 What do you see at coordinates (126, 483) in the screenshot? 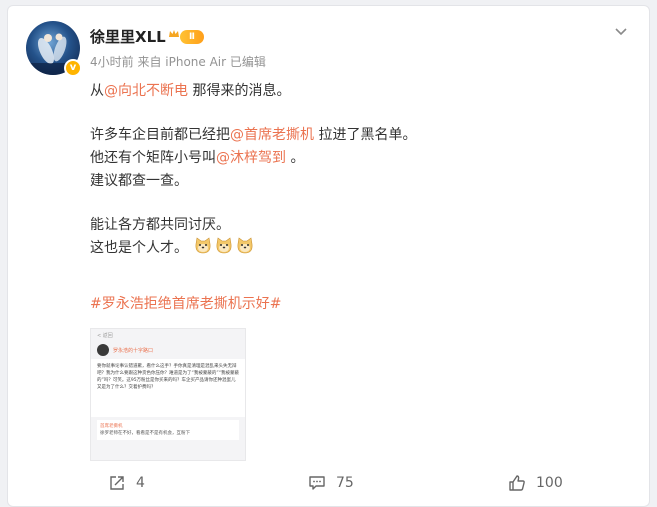
I see `share-button: 4` at bounding box center [126, 483].